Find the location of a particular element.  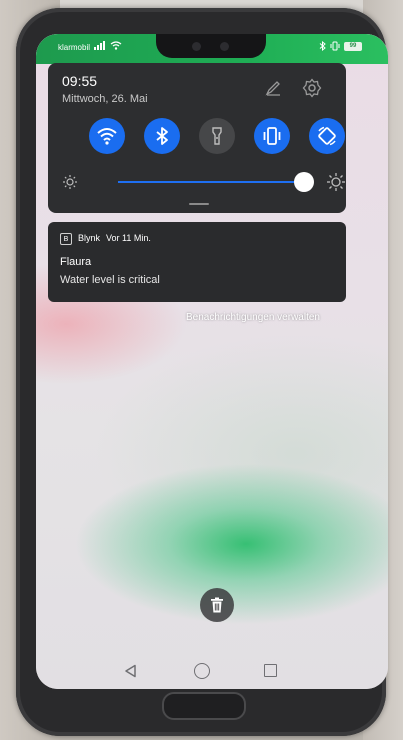

brightness-thumb is located at coordinates (304, 182).